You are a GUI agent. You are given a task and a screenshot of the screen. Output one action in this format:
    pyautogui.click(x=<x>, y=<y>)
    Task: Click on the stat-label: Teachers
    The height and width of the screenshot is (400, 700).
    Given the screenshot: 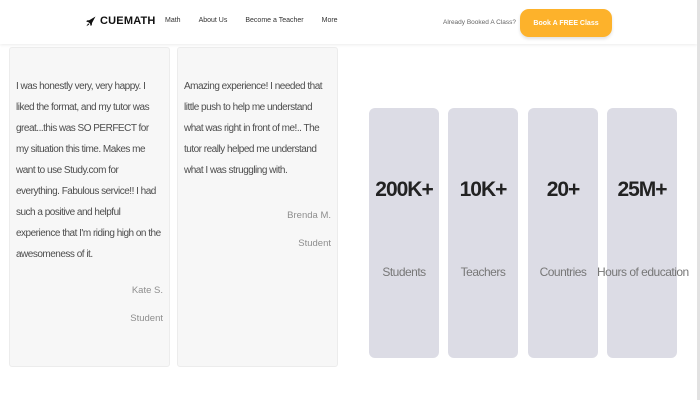 What is the action you would take?
    pyautogui.click(x=483, y=272)
    